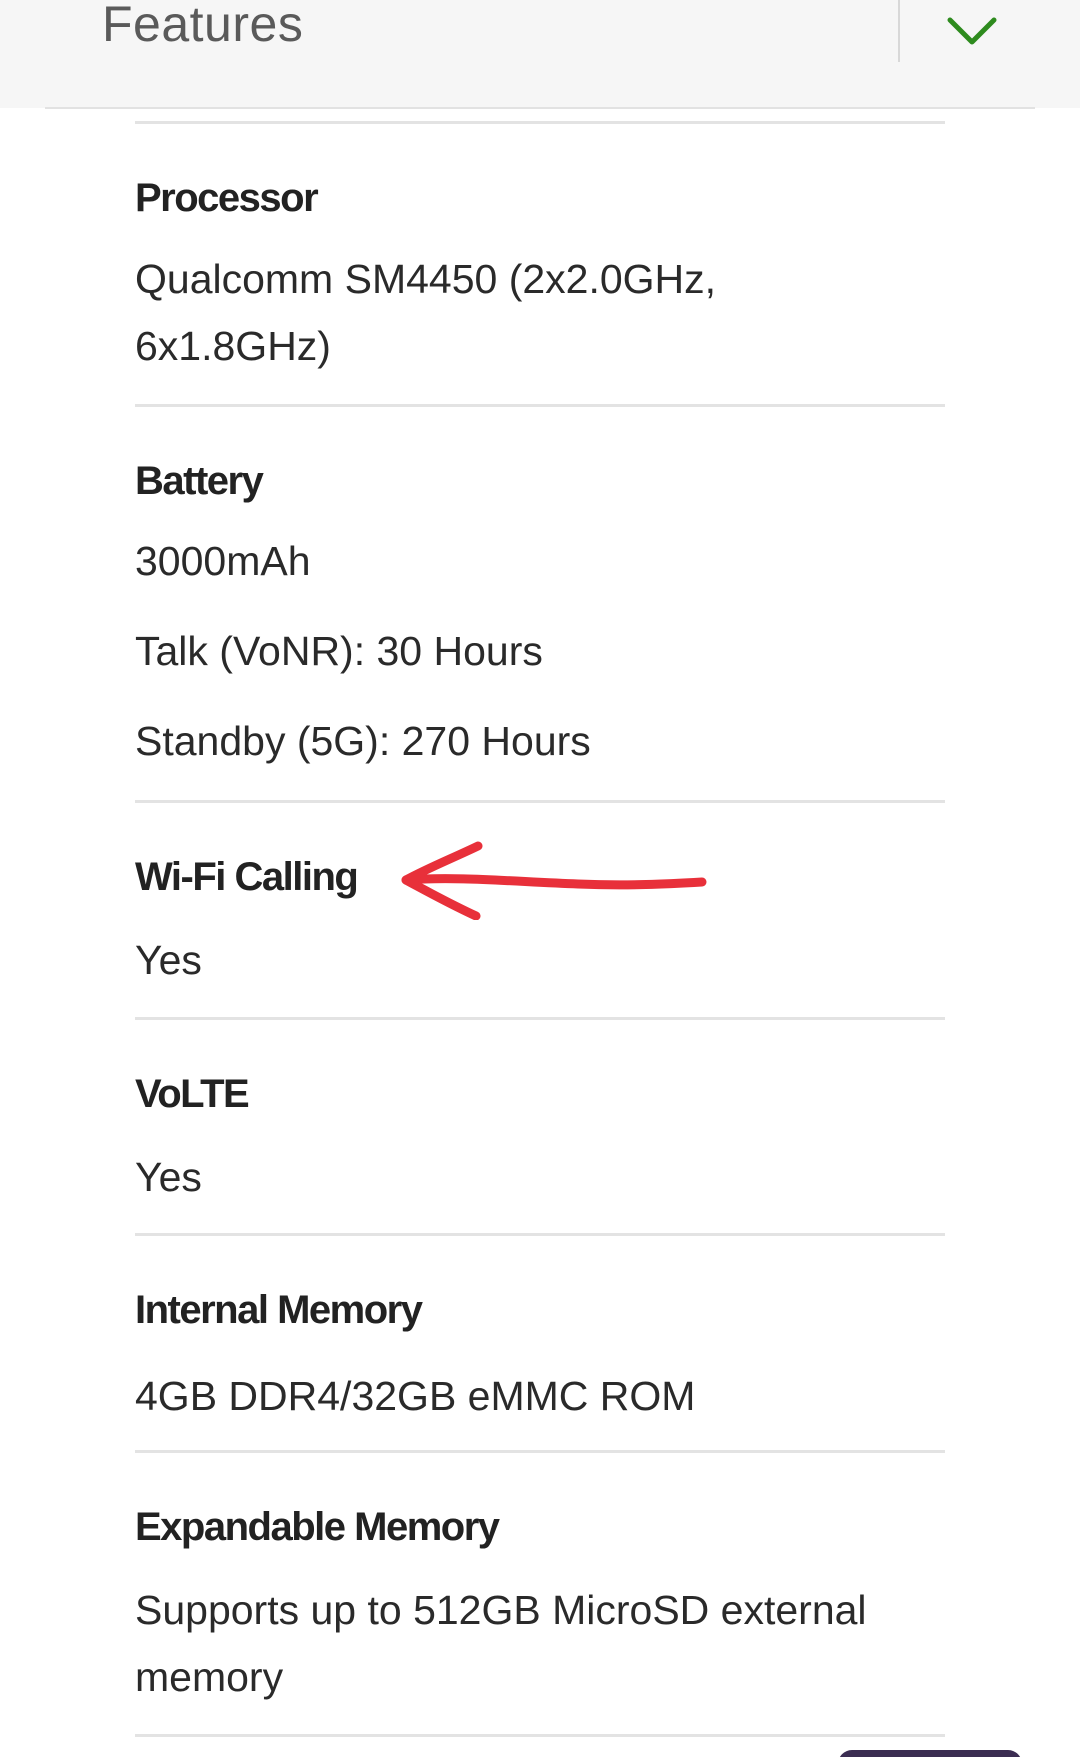  I want to click on spec-label: Expandable Memory, so click(317, 1527).